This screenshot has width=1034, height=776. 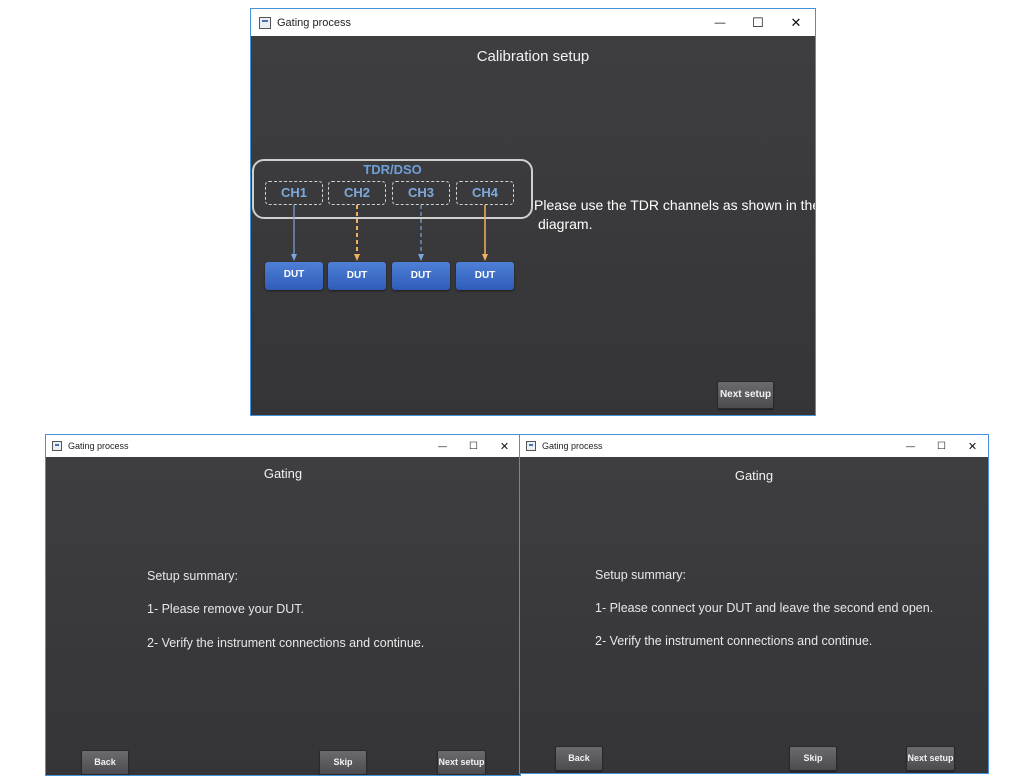 I want to click on dut-block-2: DUT, so click(x=357, y=276).